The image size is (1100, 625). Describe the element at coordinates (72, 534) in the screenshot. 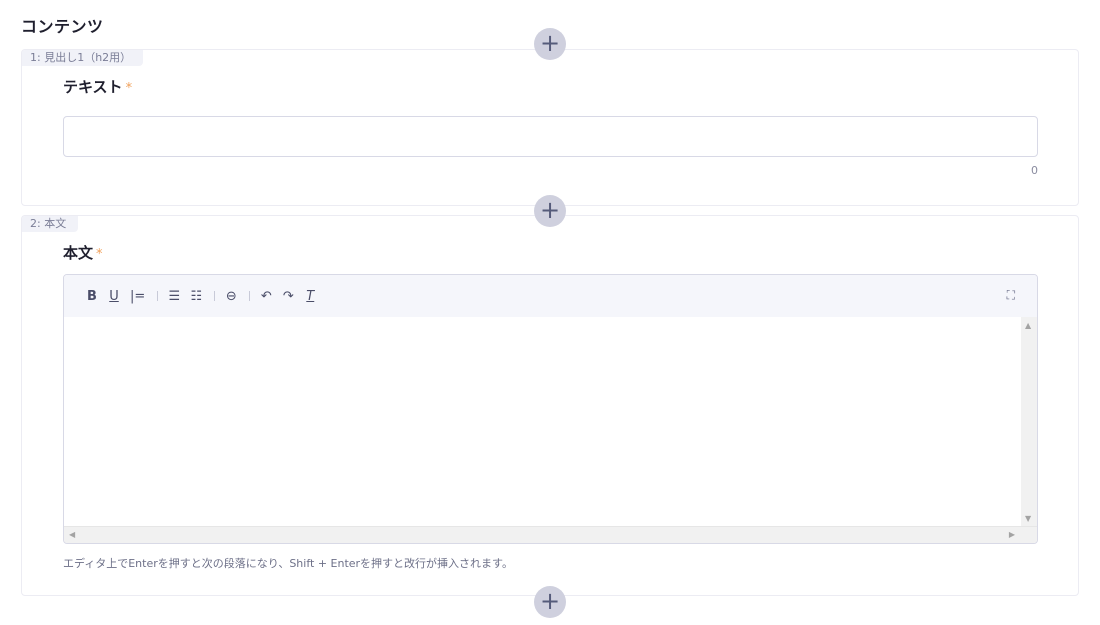

I see `scroll-left-icon: ◀` at that location.